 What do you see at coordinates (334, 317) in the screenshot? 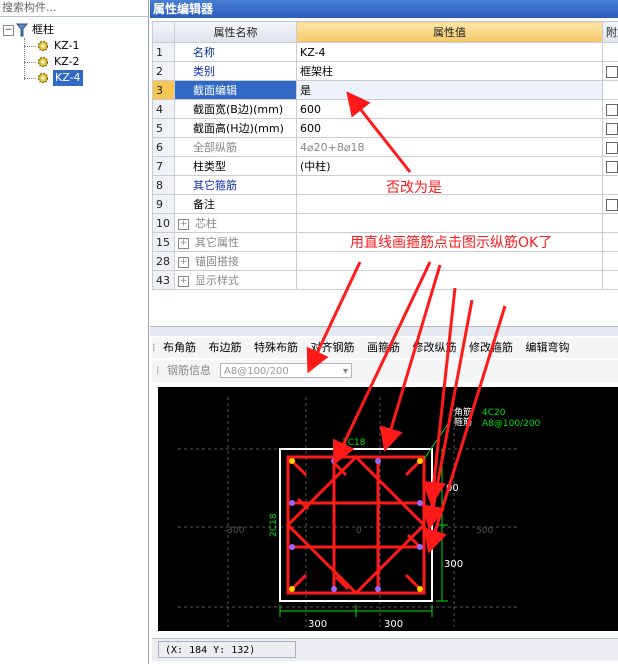
I see `arrow-to-rebar-info` at bounding box center [334, 317].